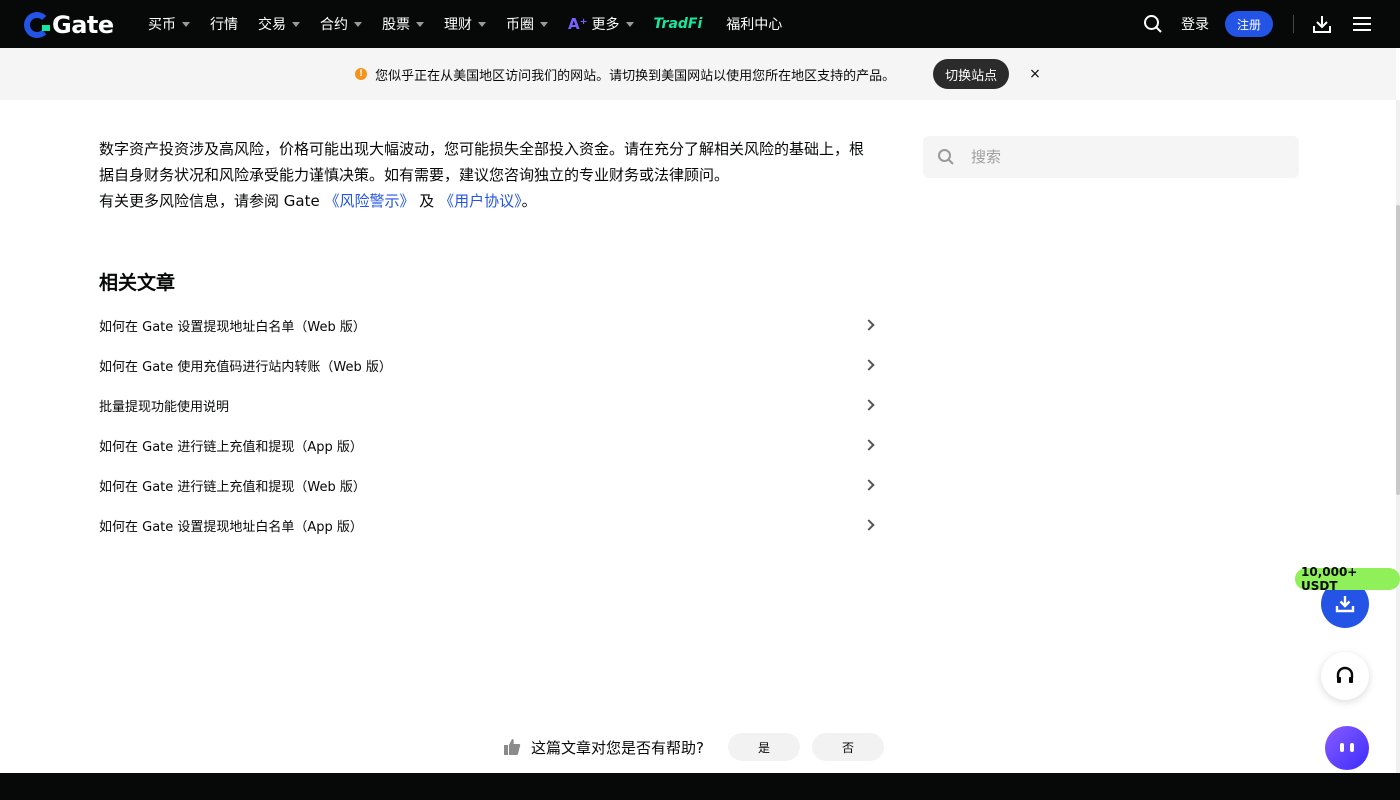 This screenshot has width=1400, height=800. Describe the element at coordinates (847, 747) in the screenshot. I see `feedback-no-button: 否` at that location.